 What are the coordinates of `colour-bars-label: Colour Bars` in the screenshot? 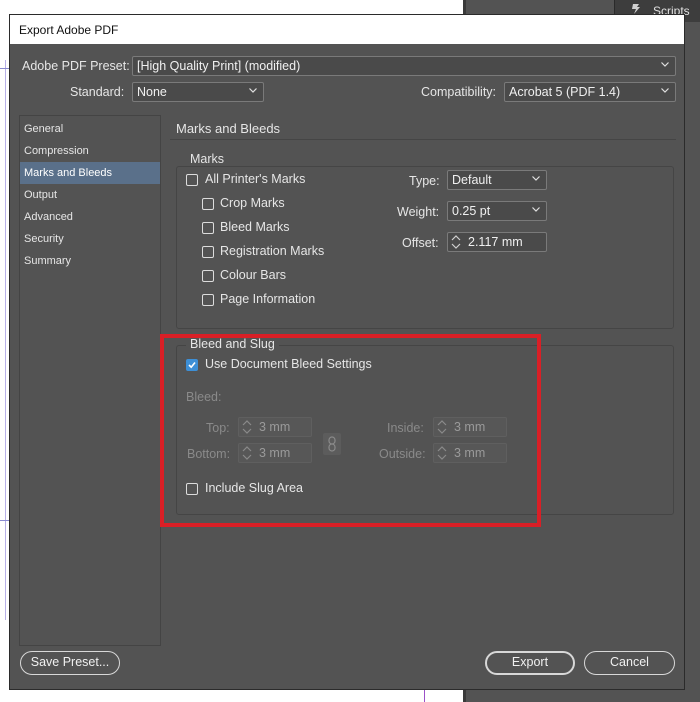 It's located at (253, 275).